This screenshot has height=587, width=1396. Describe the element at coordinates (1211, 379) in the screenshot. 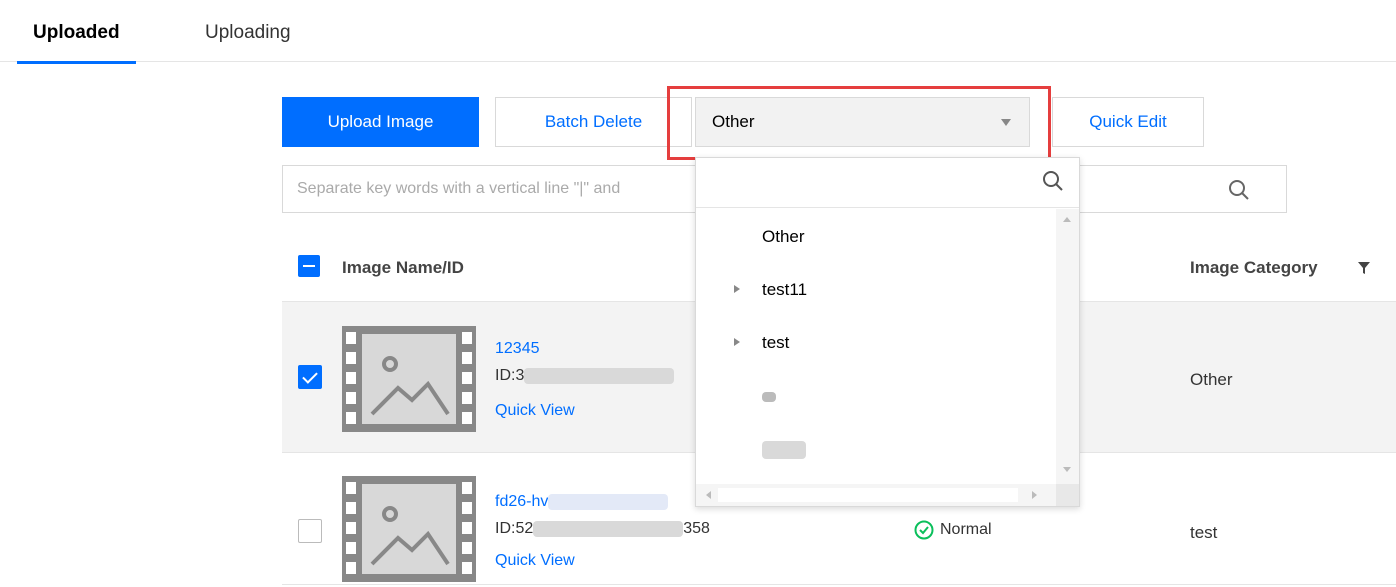

I see `image-category: Other` at that location.